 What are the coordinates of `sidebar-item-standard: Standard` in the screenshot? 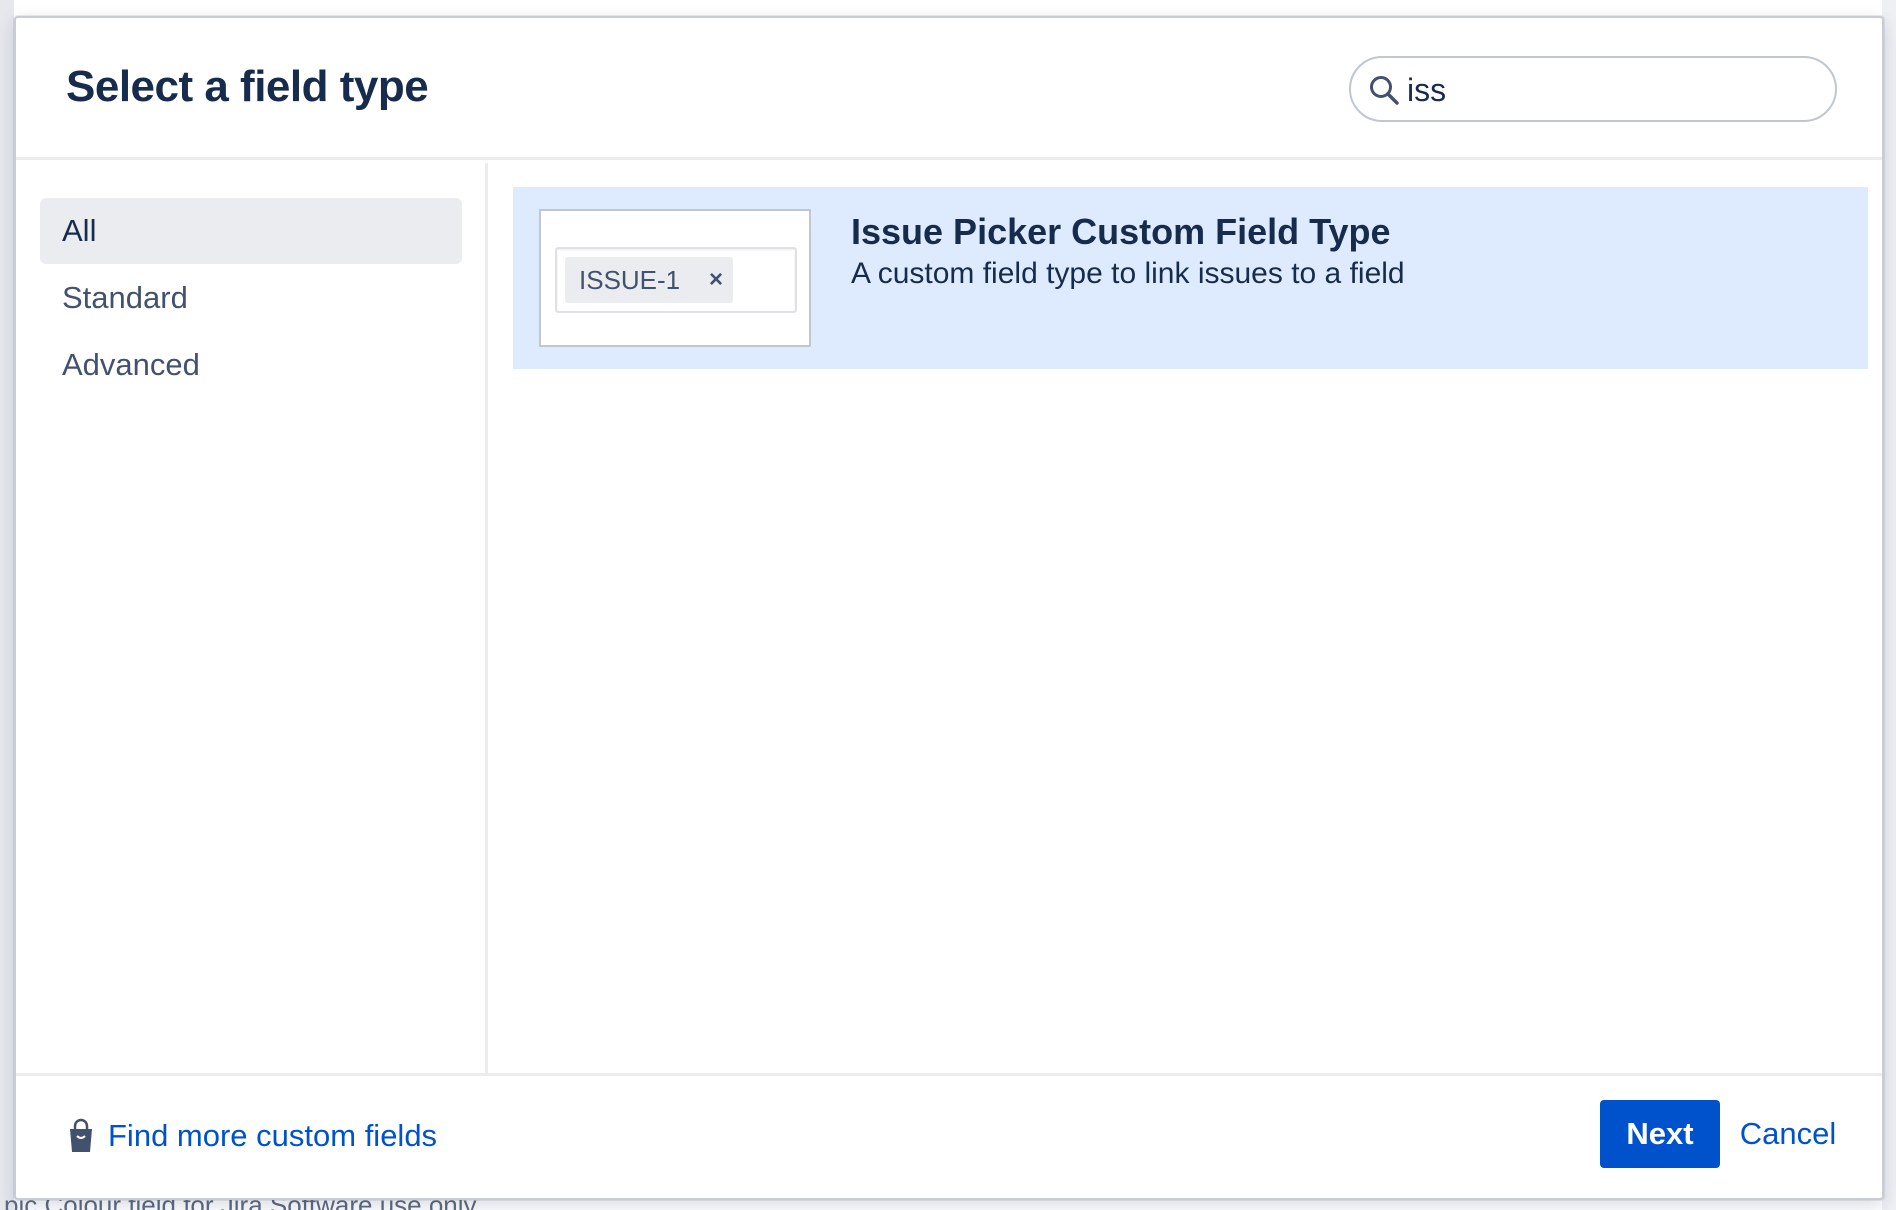 It's located at (251, 298).